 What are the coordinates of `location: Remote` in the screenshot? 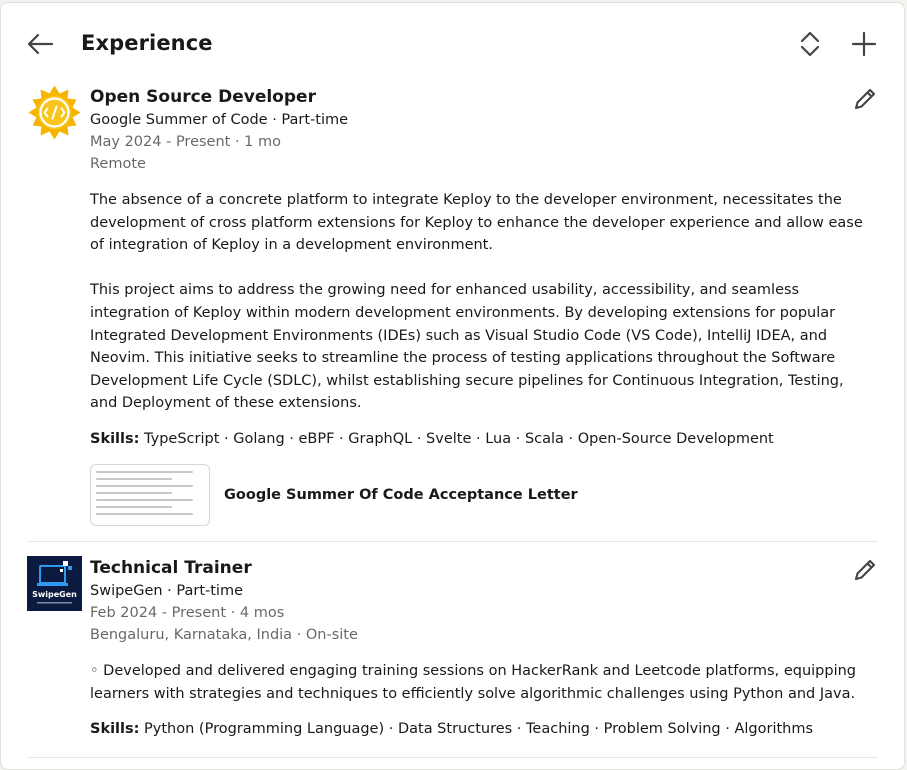 It's located at (118, 164).